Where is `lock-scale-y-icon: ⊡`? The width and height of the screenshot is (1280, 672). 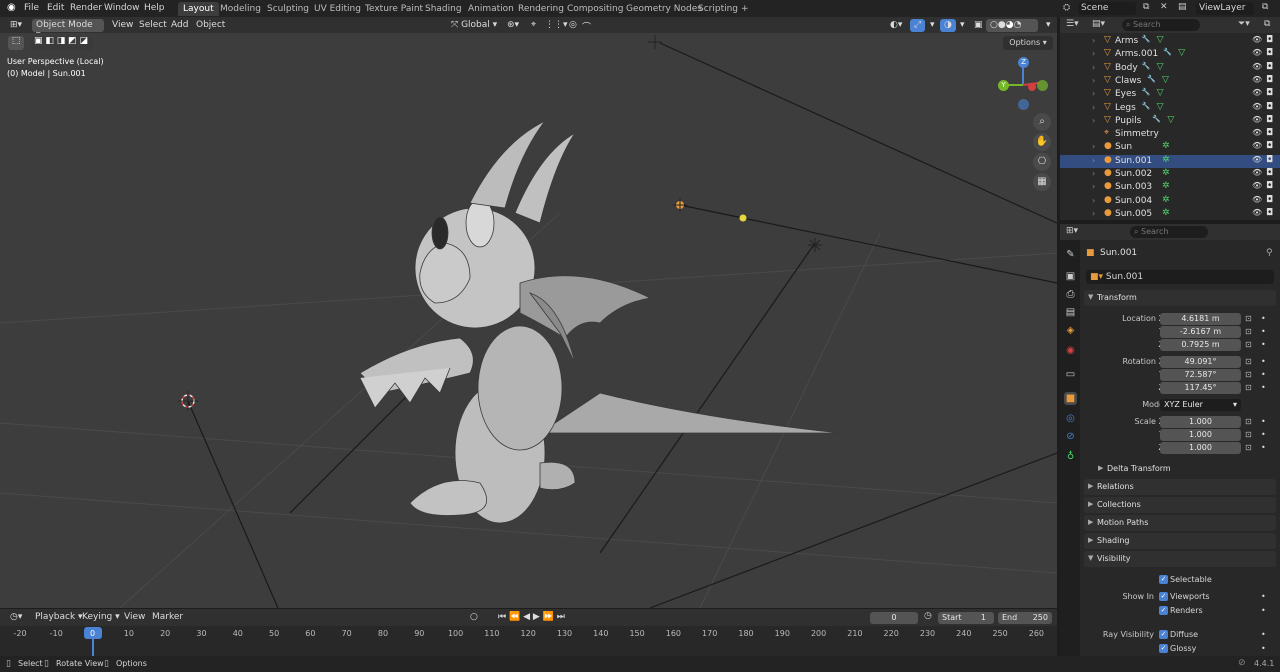 lock-scale-y-icon: ⊡ is located at coordinates (1248, 434).